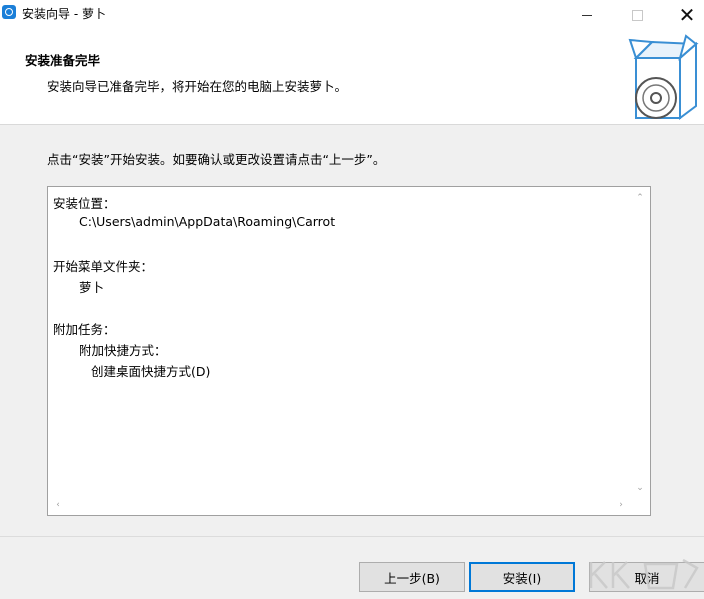  Describe the element at coordinates (640, 198) in the screenshot. I see `scroll-up-icon: ⌃` at that location.